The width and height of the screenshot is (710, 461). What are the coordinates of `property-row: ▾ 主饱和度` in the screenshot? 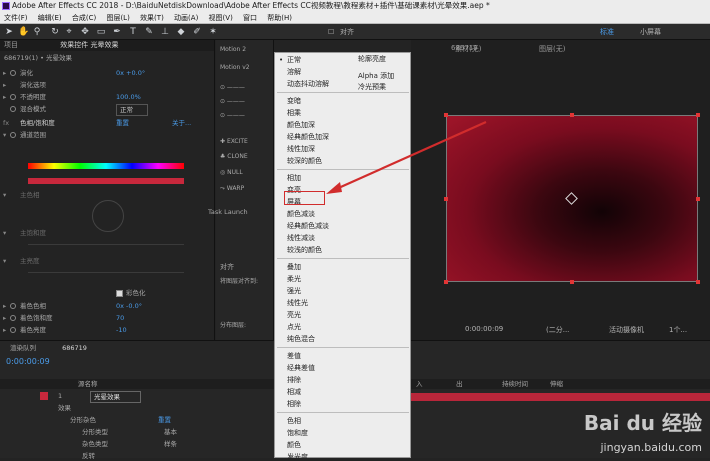 It's located at (107, 233).